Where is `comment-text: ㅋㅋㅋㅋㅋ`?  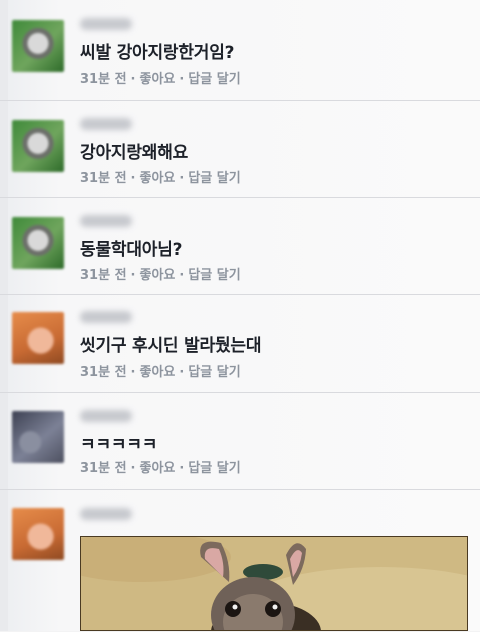
comment-text: ㅋㅋㅋㅋㅋ is located at coordinates (119, 445).